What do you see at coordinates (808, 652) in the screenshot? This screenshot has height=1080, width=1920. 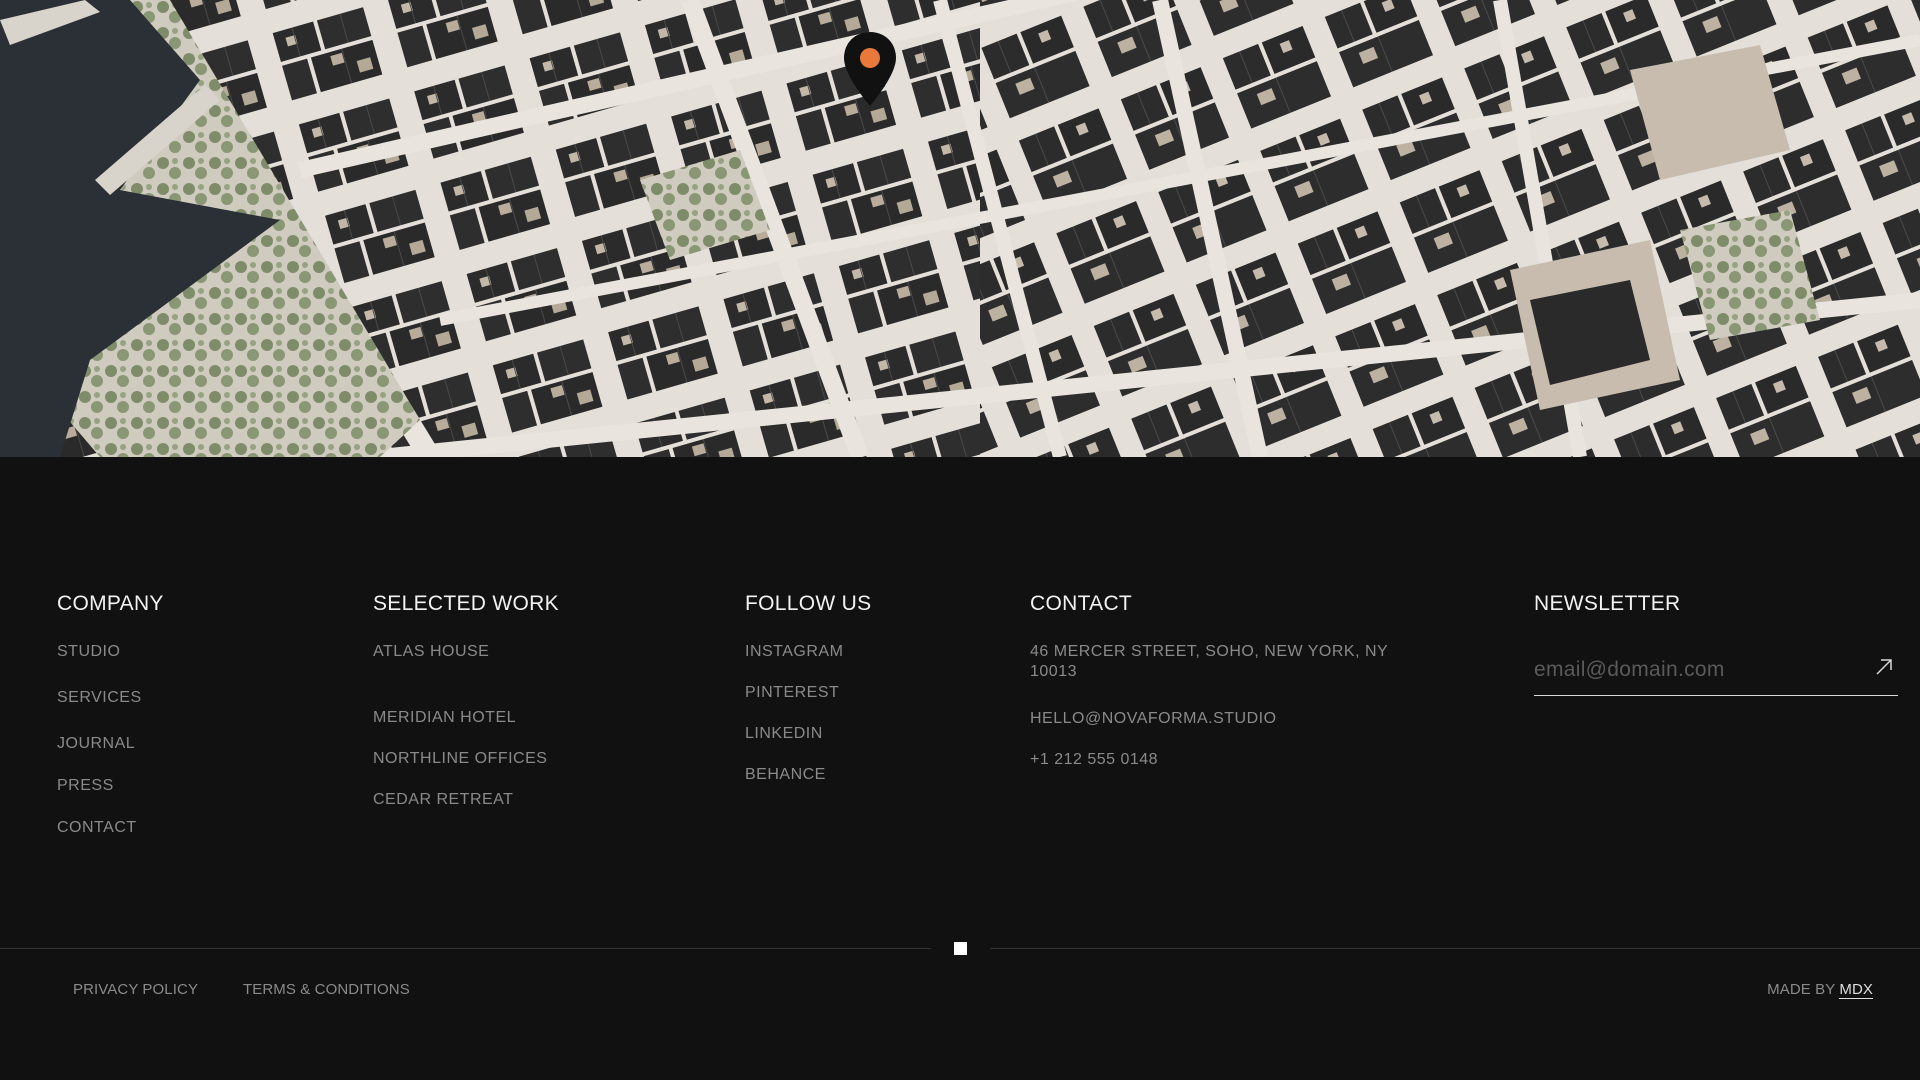 I see `social-link-instagram: INSTAGRAM` at bounding box center [808, 652].